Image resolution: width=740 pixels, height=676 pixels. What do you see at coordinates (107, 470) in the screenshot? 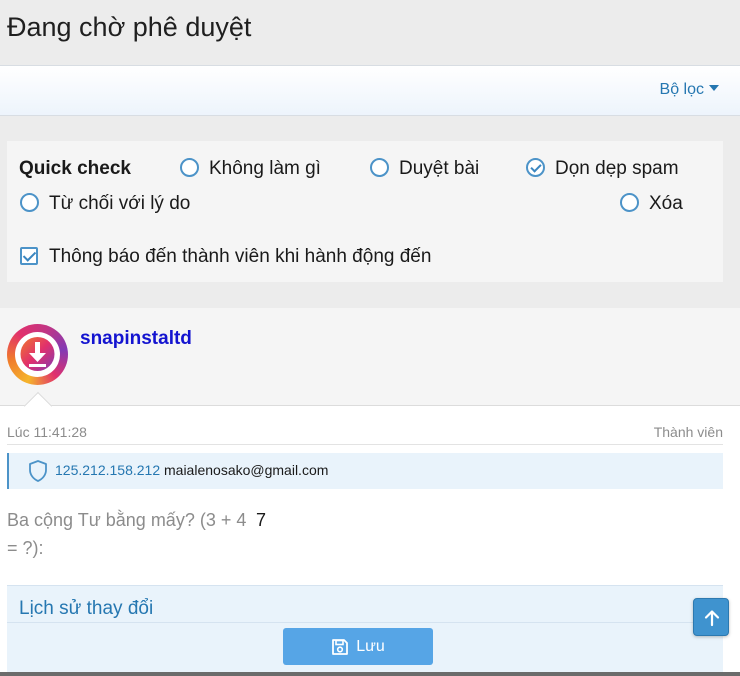
I see `ip-address-link: 125.212.158.212` at bounding box center [107, 470].